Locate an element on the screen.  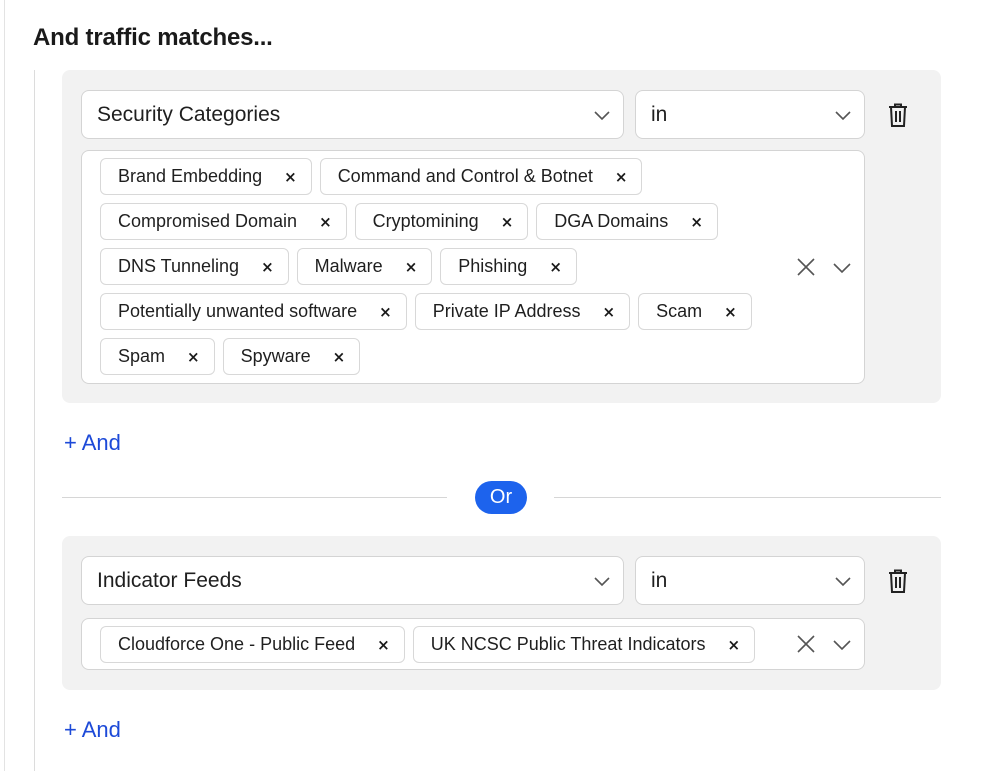
value-tag: Cryptomining × is located at coordinates (441, 221).